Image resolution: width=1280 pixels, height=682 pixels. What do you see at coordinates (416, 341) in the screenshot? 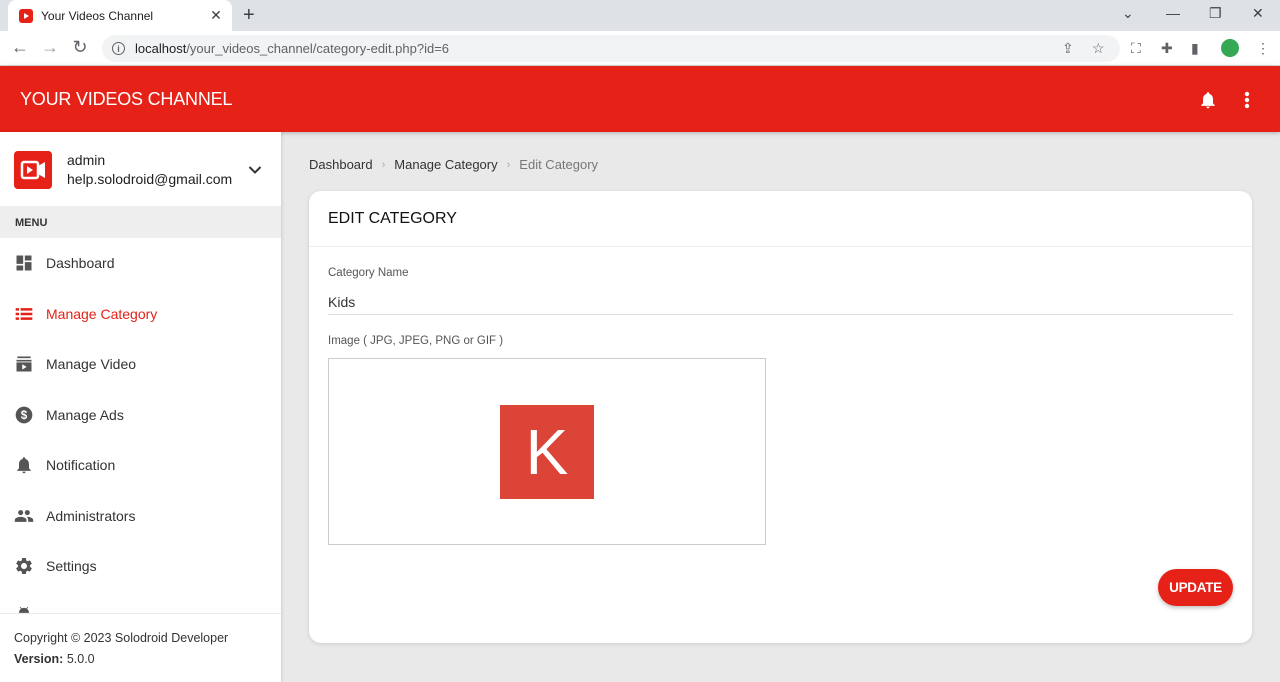
I see `image-label: Image ( JPG, JPEG, PNG or GIF )` at bounding box center [416, 341].